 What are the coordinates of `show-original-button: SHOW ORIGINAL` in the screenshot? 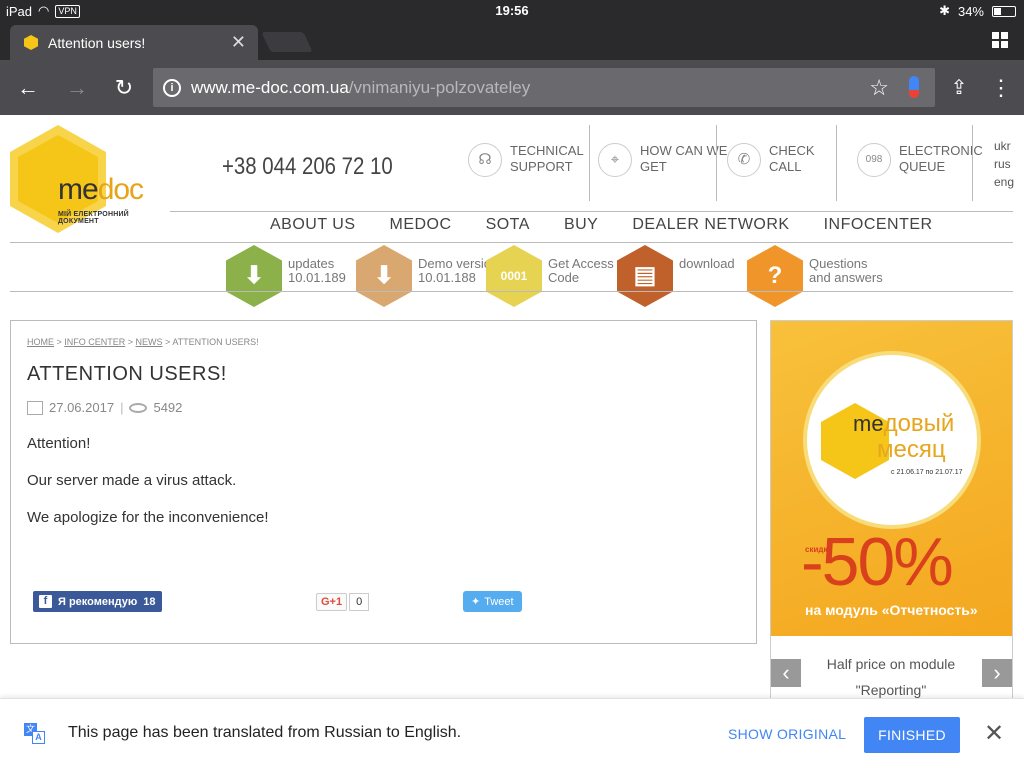 It's located at (787, 734).